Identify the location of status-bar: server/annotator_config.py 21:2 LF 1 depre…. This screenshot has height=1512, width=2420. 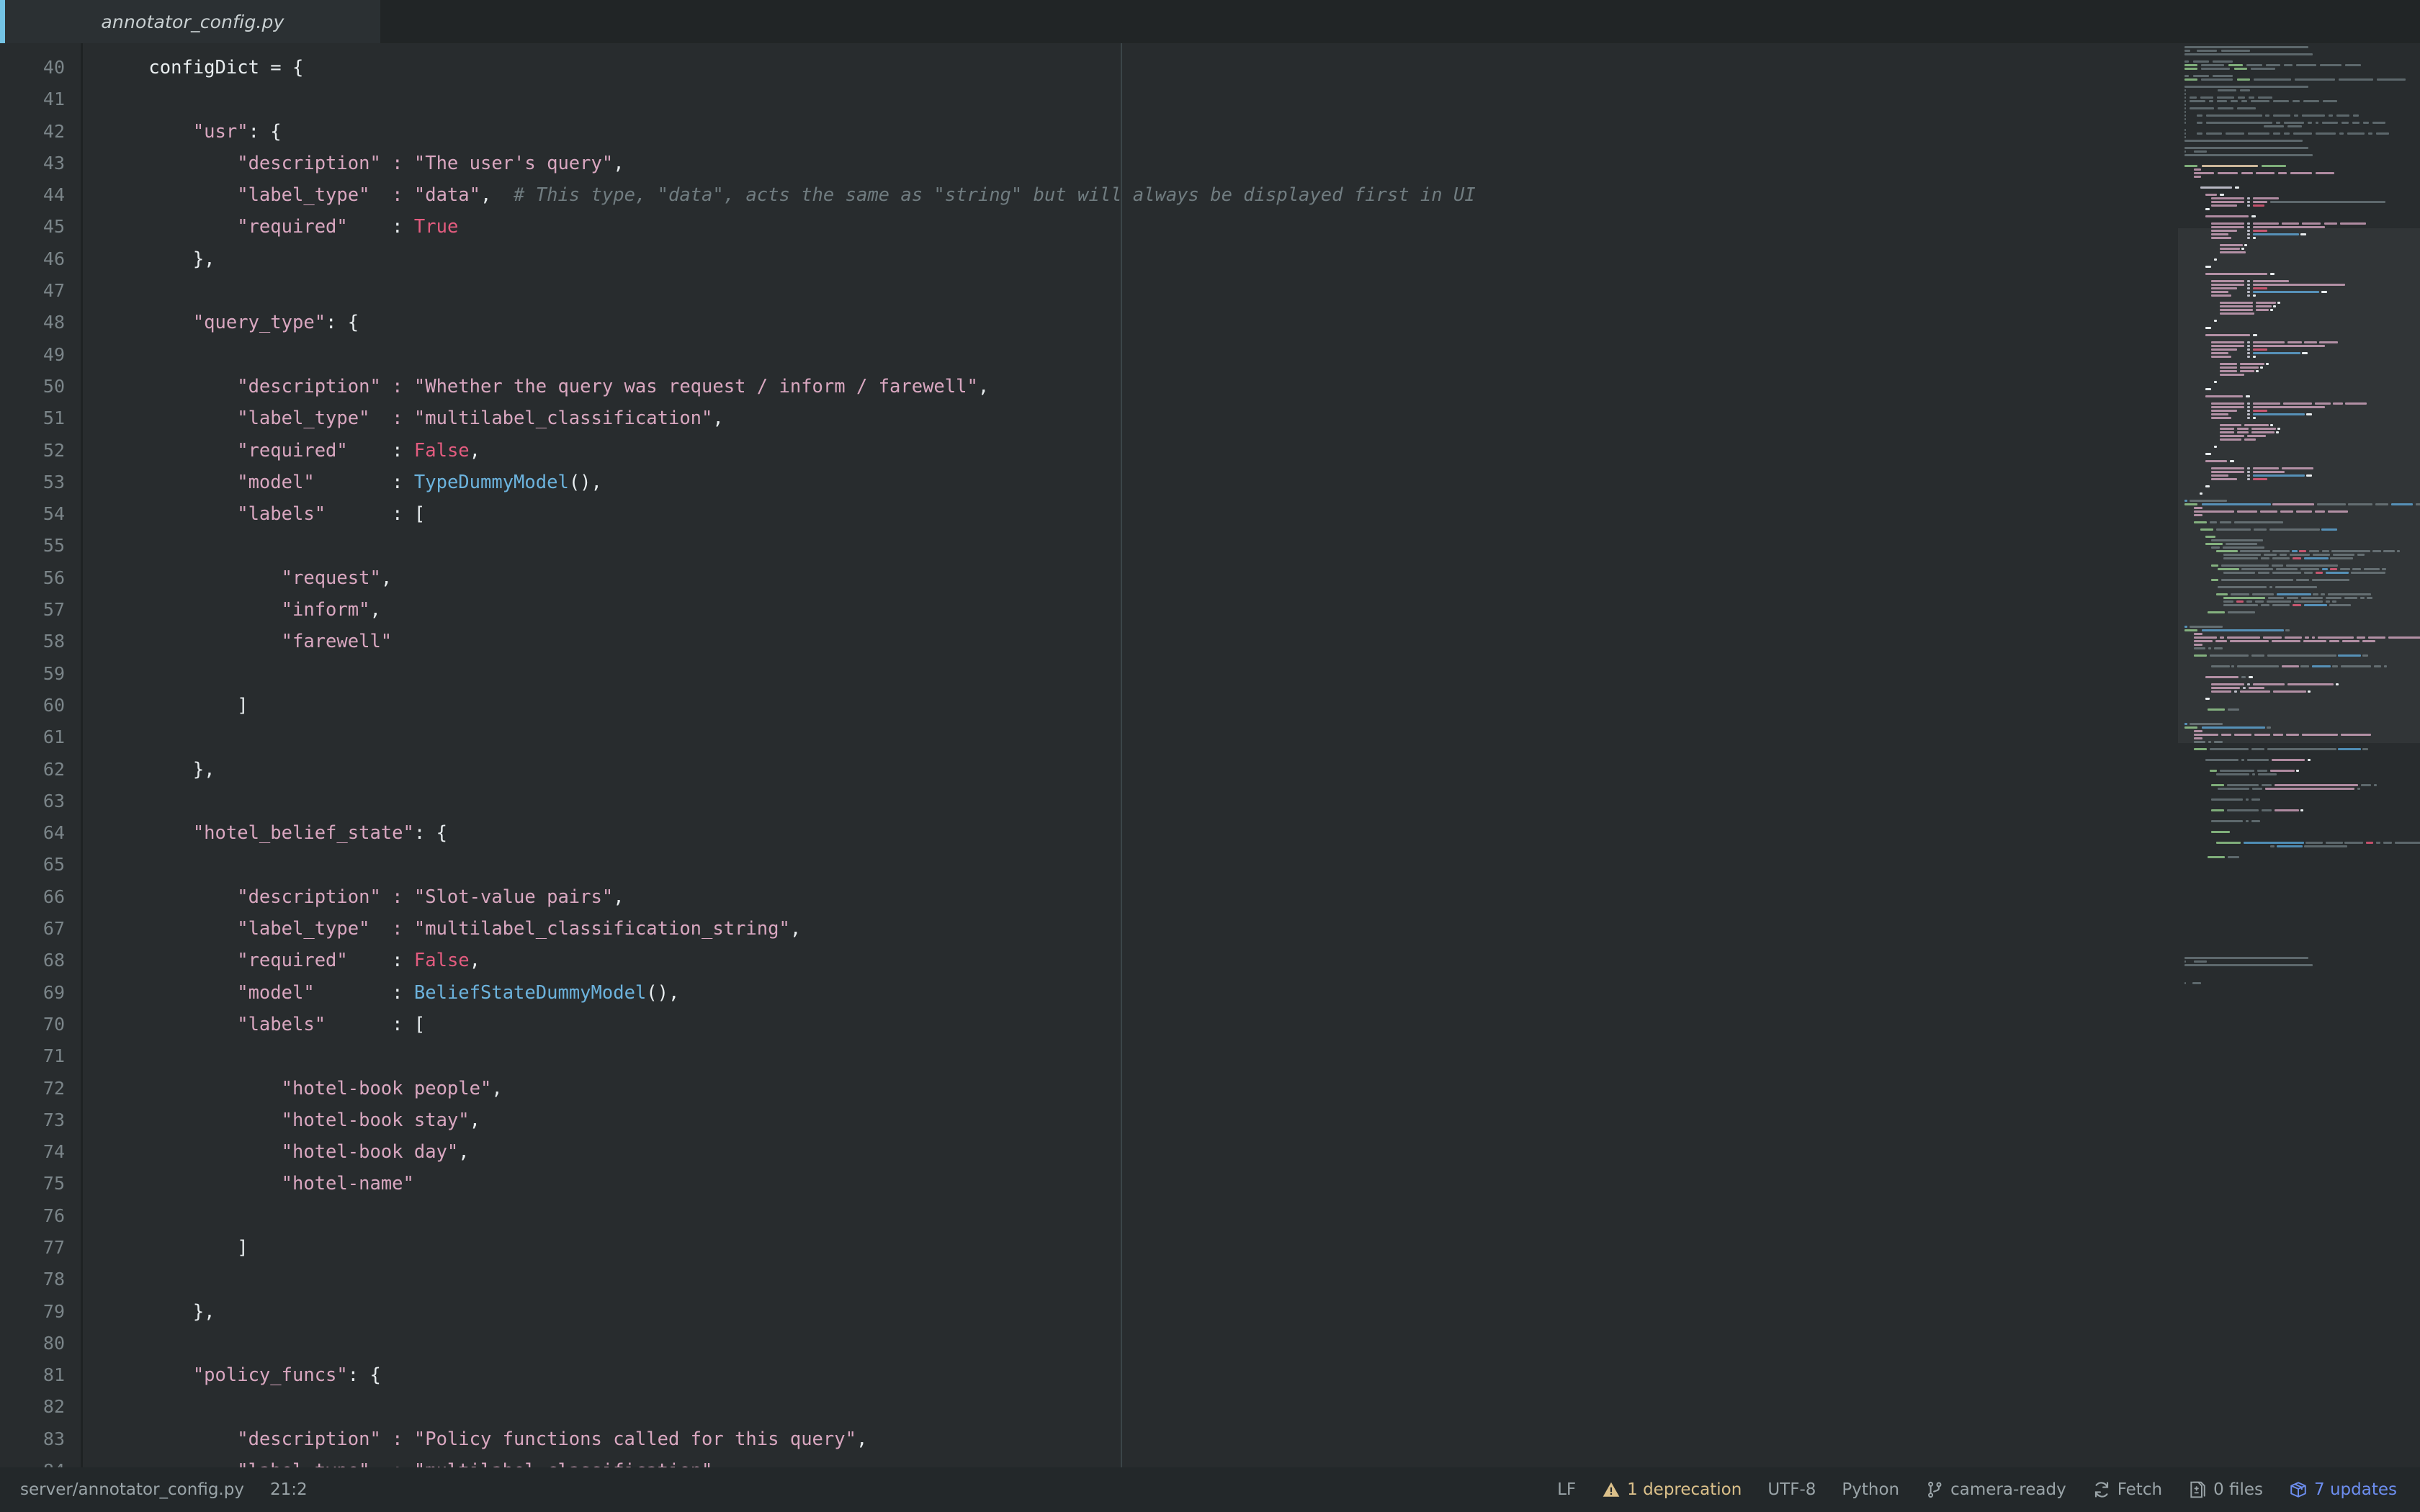
(1210, 1489).